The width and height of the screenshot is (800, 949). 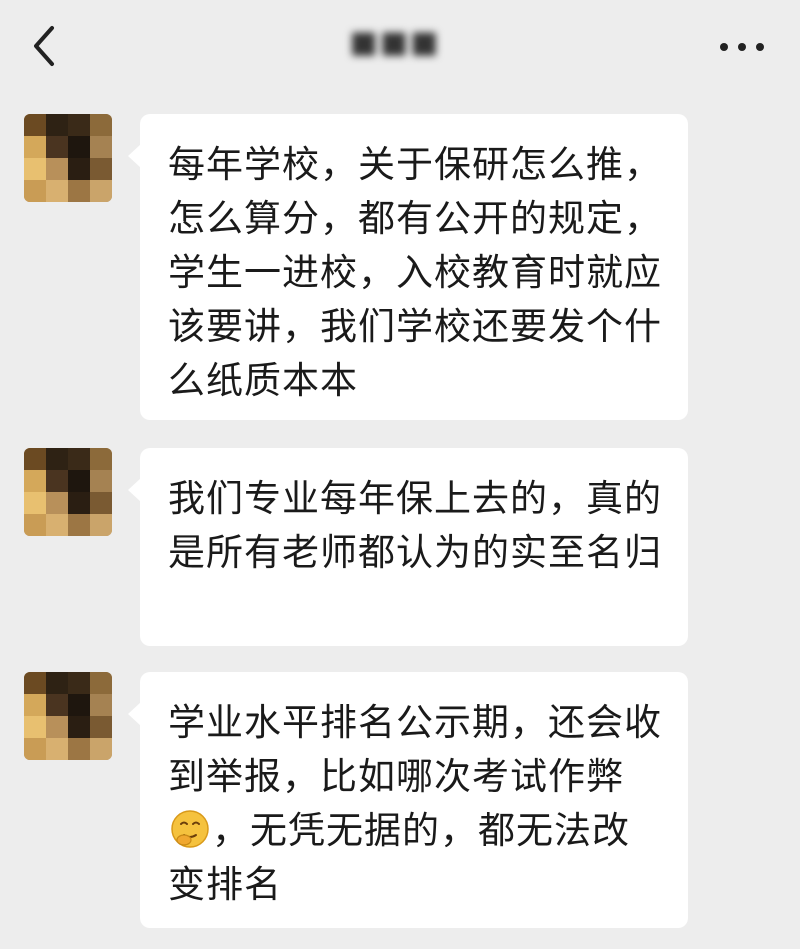 What do you see at coordinates (190, 829) in the screenshot?
I see `thinking-face-emoji` at bounding box center [190, 829].